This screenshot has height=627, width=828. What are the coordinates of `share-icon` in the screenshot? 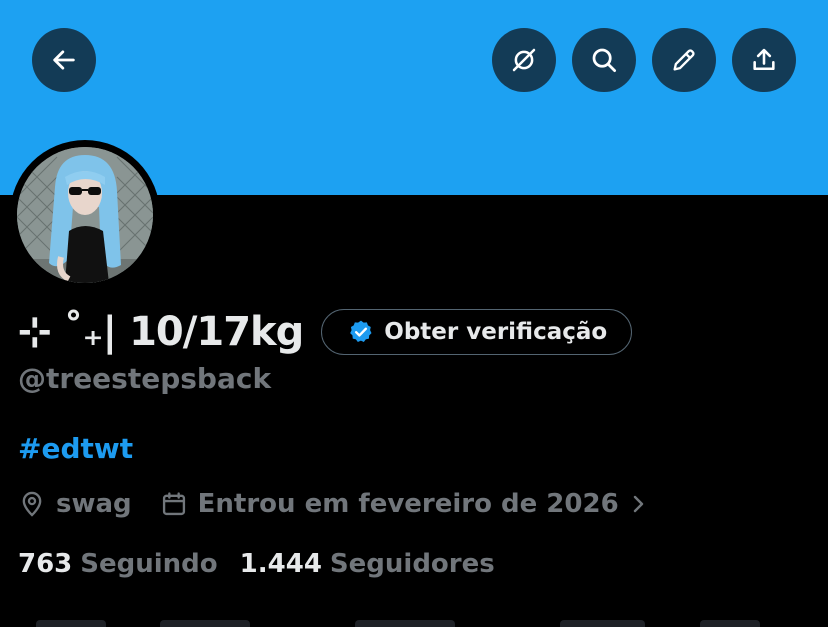 It's located at (764, 59).